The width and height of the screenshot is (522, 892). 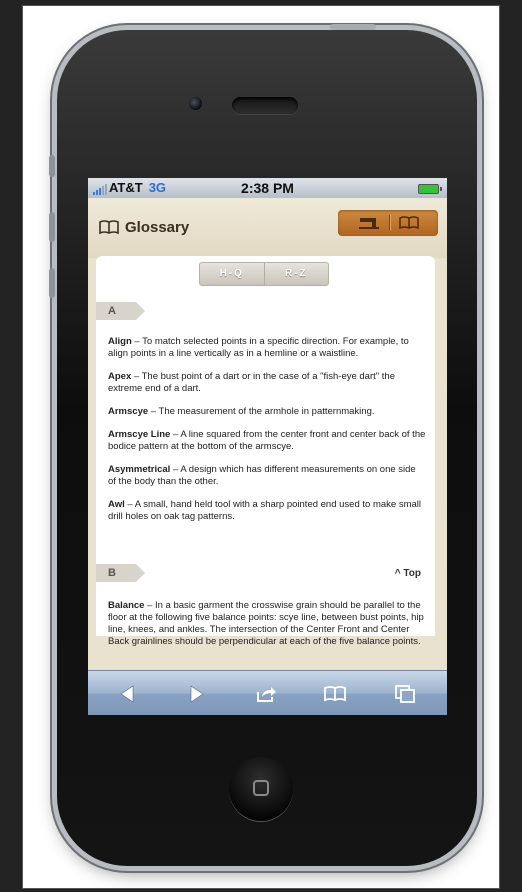 I want to click on status-bar: AT&T 3G 2:38 PM, so click(x=267, y=188).